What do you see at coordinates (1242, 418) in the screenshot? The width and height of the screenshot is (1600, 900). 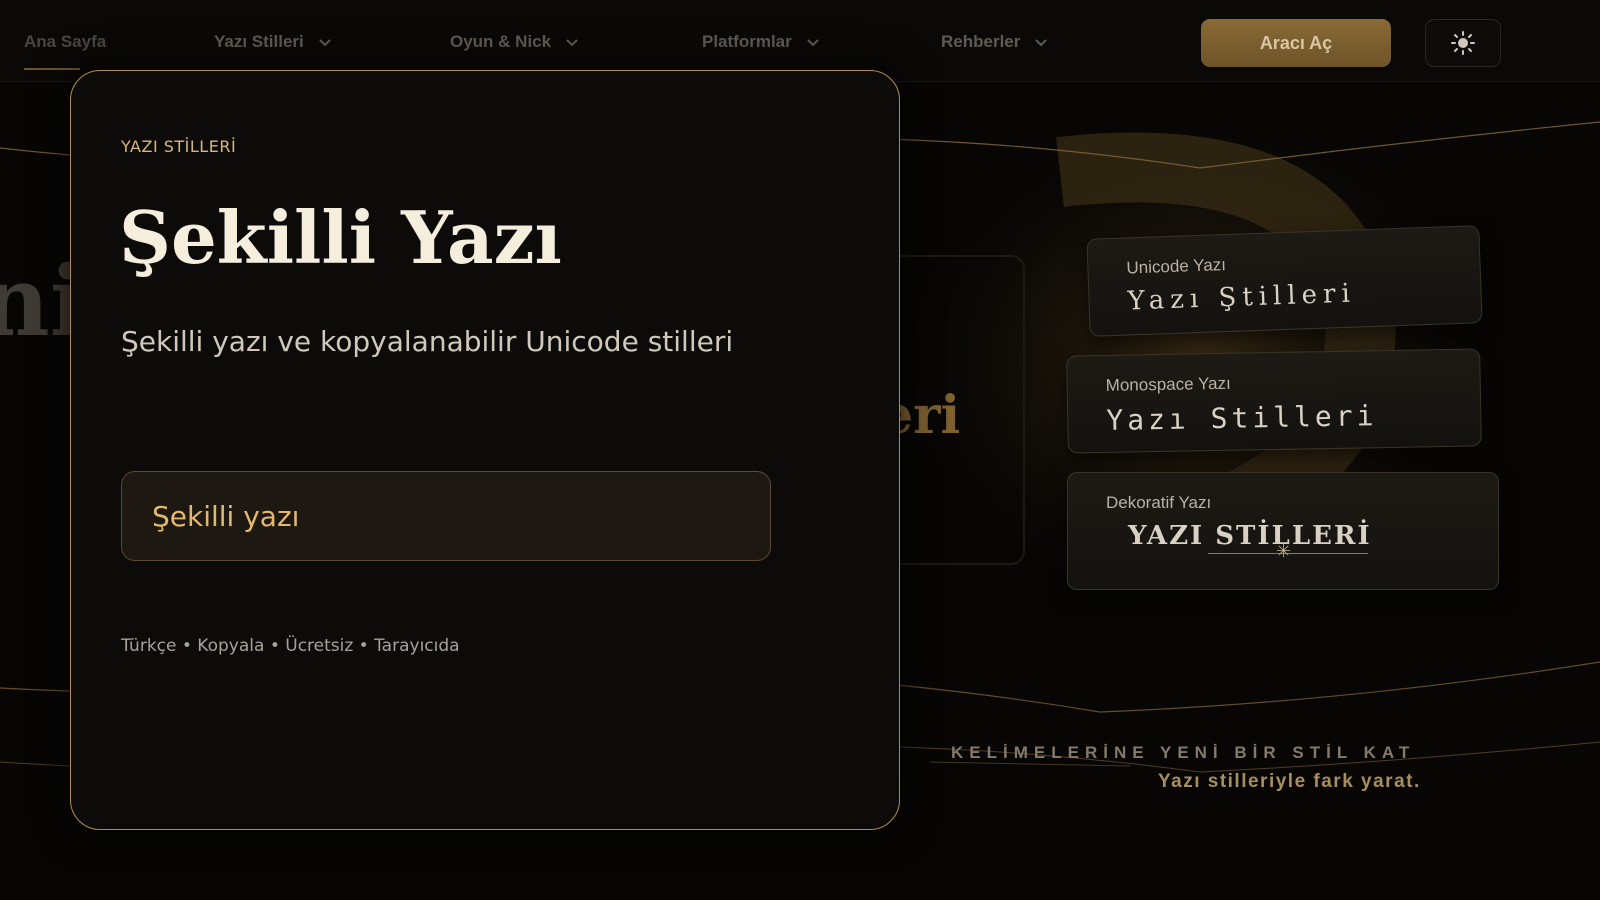 I see `style-card-sample: Yazı Stilleri` at bounding box center [1242, 418].